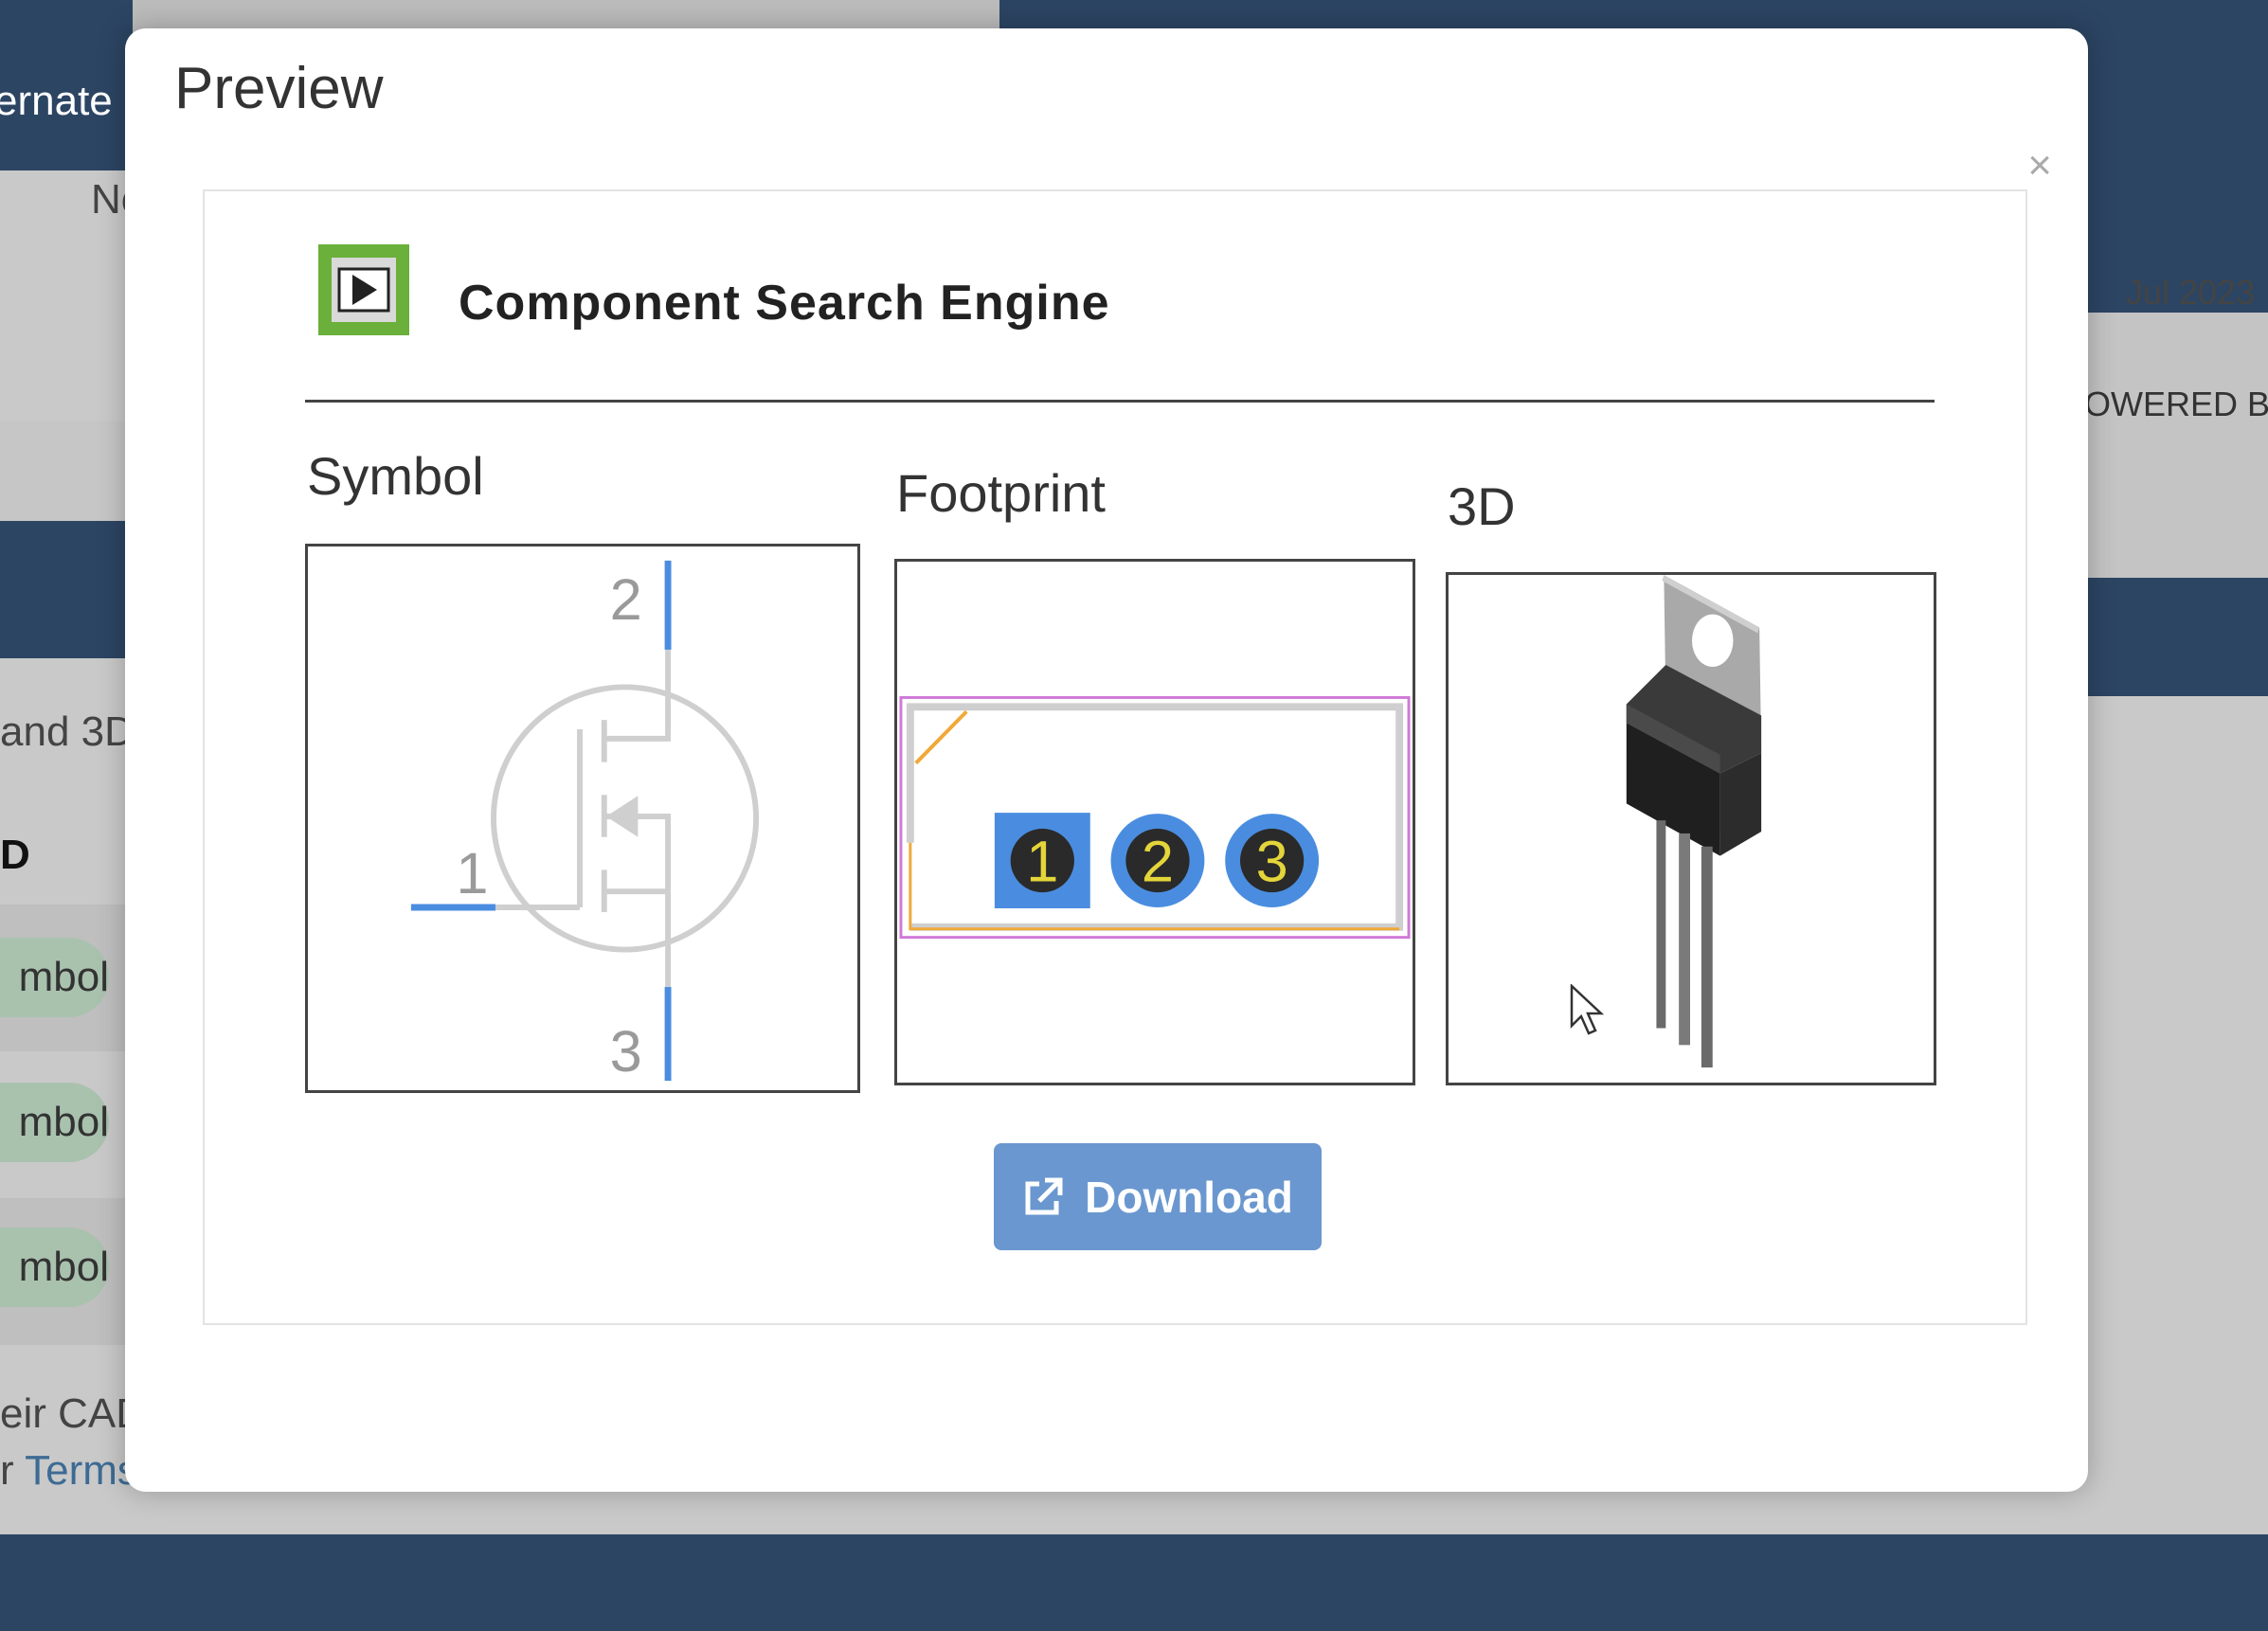  What do you see at coordinates (1042, 860) in the screenshot?
I see `pad-1-label: 1` at bounding box center [1042, 860].